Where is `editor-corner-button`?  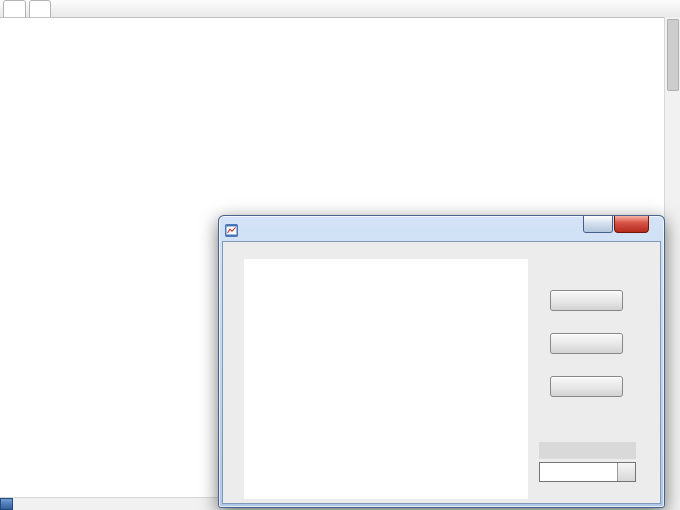
editor-corner-button is located at coordinates (6, 504).